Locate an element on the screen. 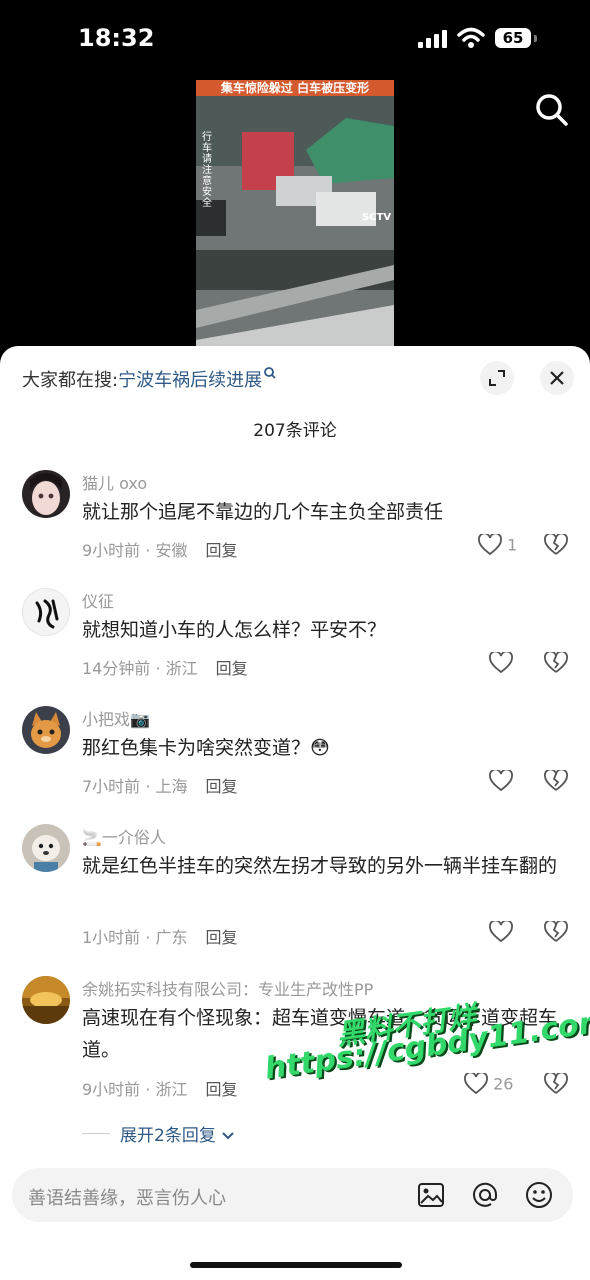  like-count: 26 is located at coordinates (503, 1084).